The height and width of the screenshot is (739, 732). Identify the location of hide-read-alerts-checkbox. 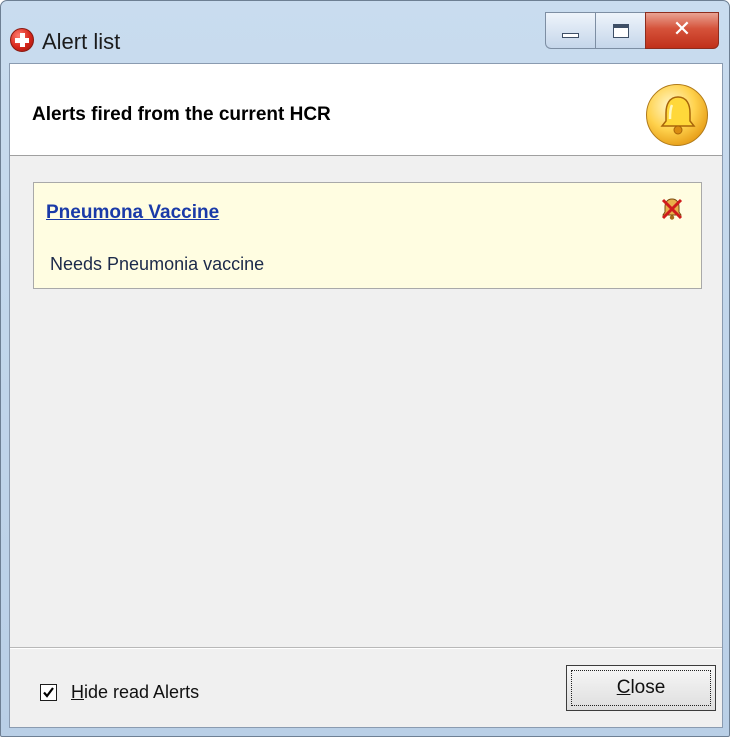
(48, 692).